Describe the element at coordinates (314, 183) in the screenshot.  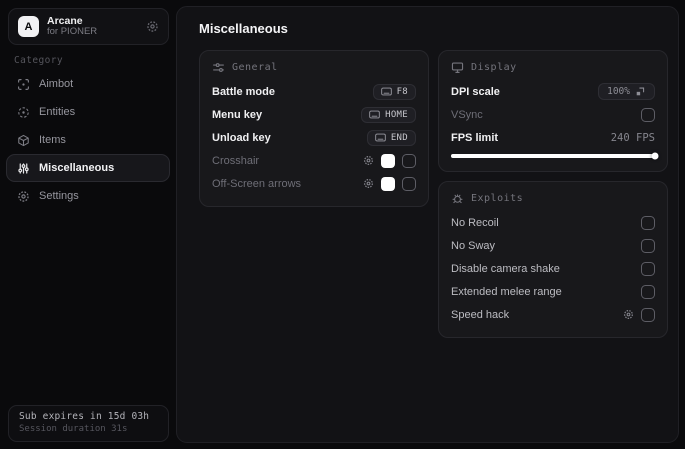
I see `setting-row: Off-Screen arrows` at that location.